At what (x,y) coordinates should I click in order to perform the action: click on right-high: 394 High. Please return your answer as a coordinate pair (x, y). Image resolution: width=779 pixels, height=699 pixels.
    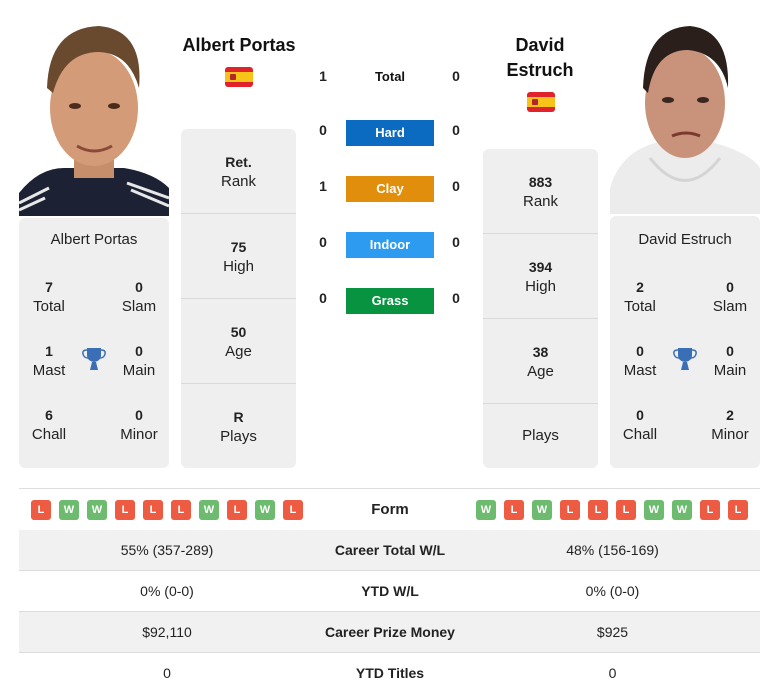
    Looking at the image, I should click on (540, 276).